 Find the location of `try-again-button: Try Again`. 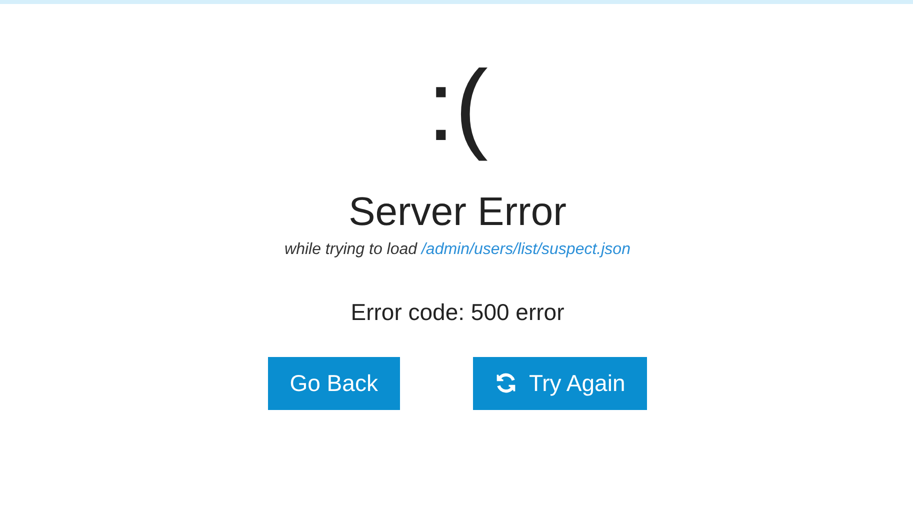

try-again-button: Try Again is located at coordinates (560, 383).